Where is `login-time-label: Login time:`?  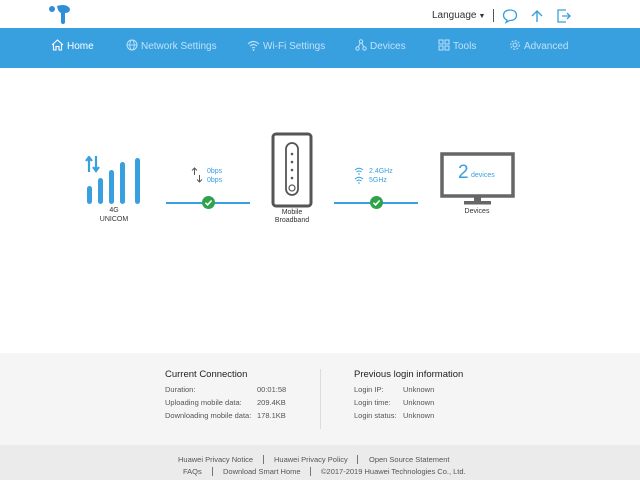
login-time-label: Login time: is located at coordinates (372, 402).